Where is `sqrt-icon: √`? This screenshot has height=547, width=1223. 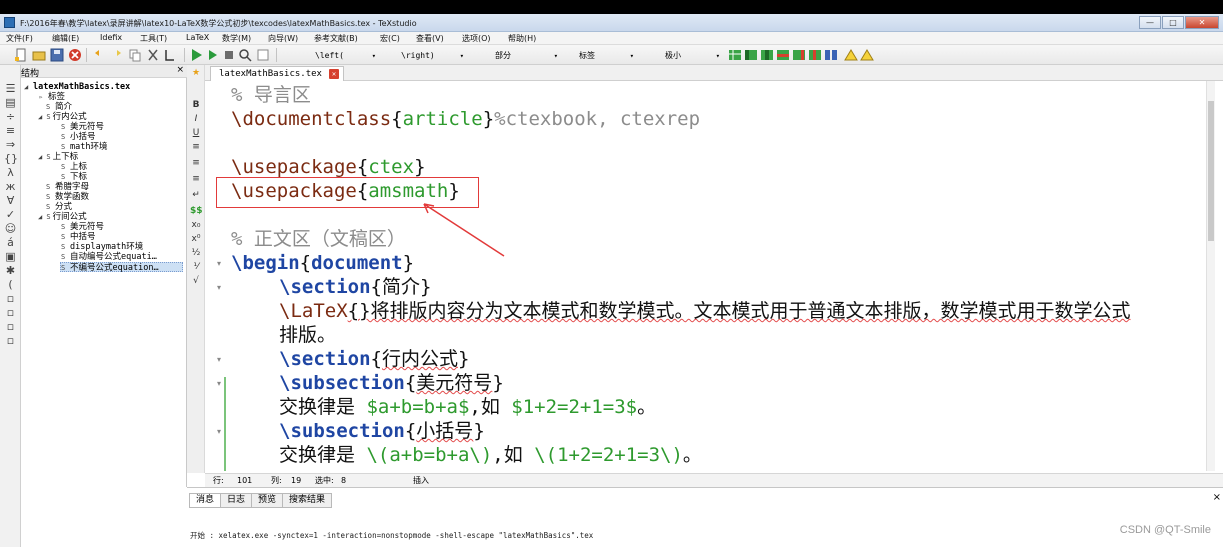
sqrt-icon: √ is located at coordinates (196, 281).